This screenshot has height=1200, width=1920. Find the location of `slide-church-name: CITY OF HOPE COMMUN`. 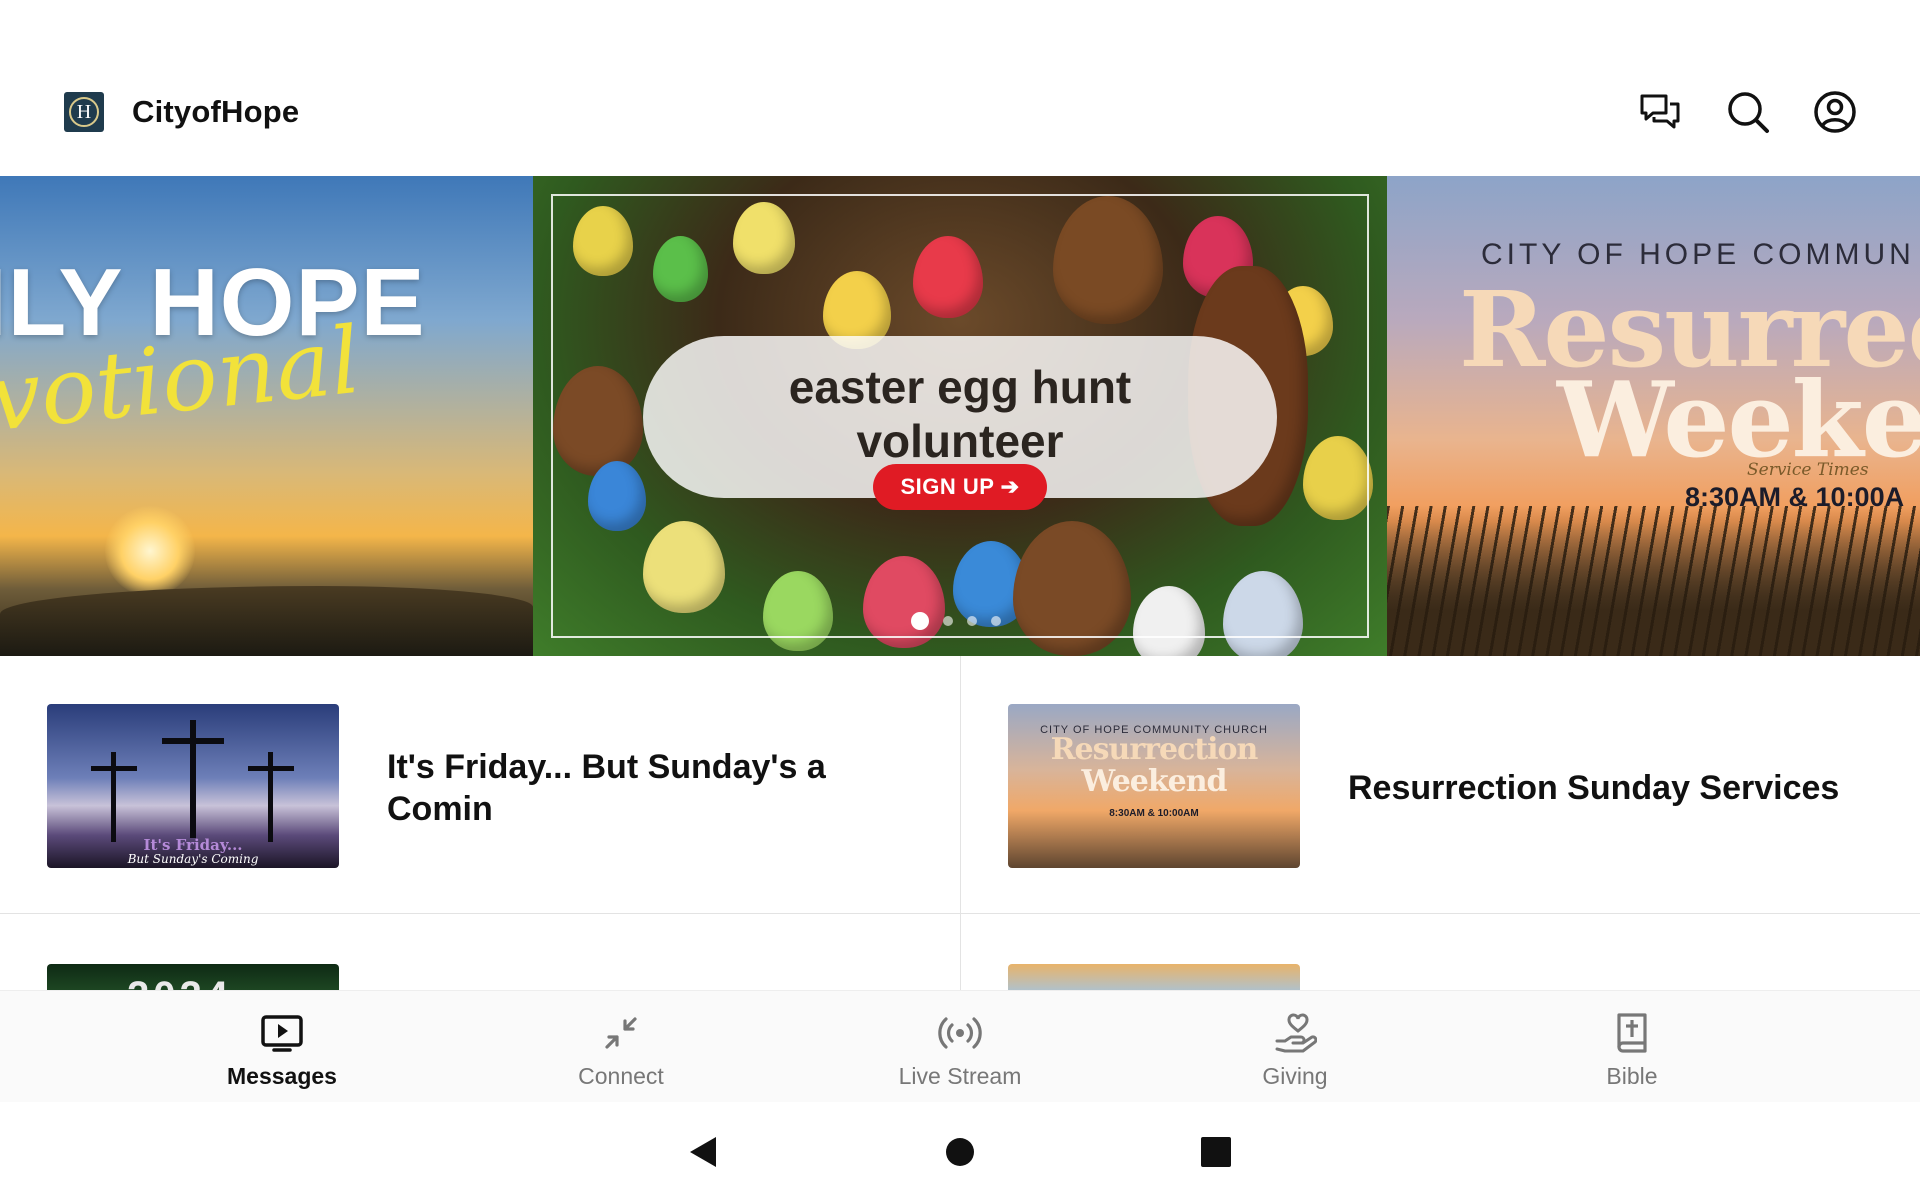

slide-church-name: CITY OF HOPE COMMUN is located at coordinates (1698, 254).